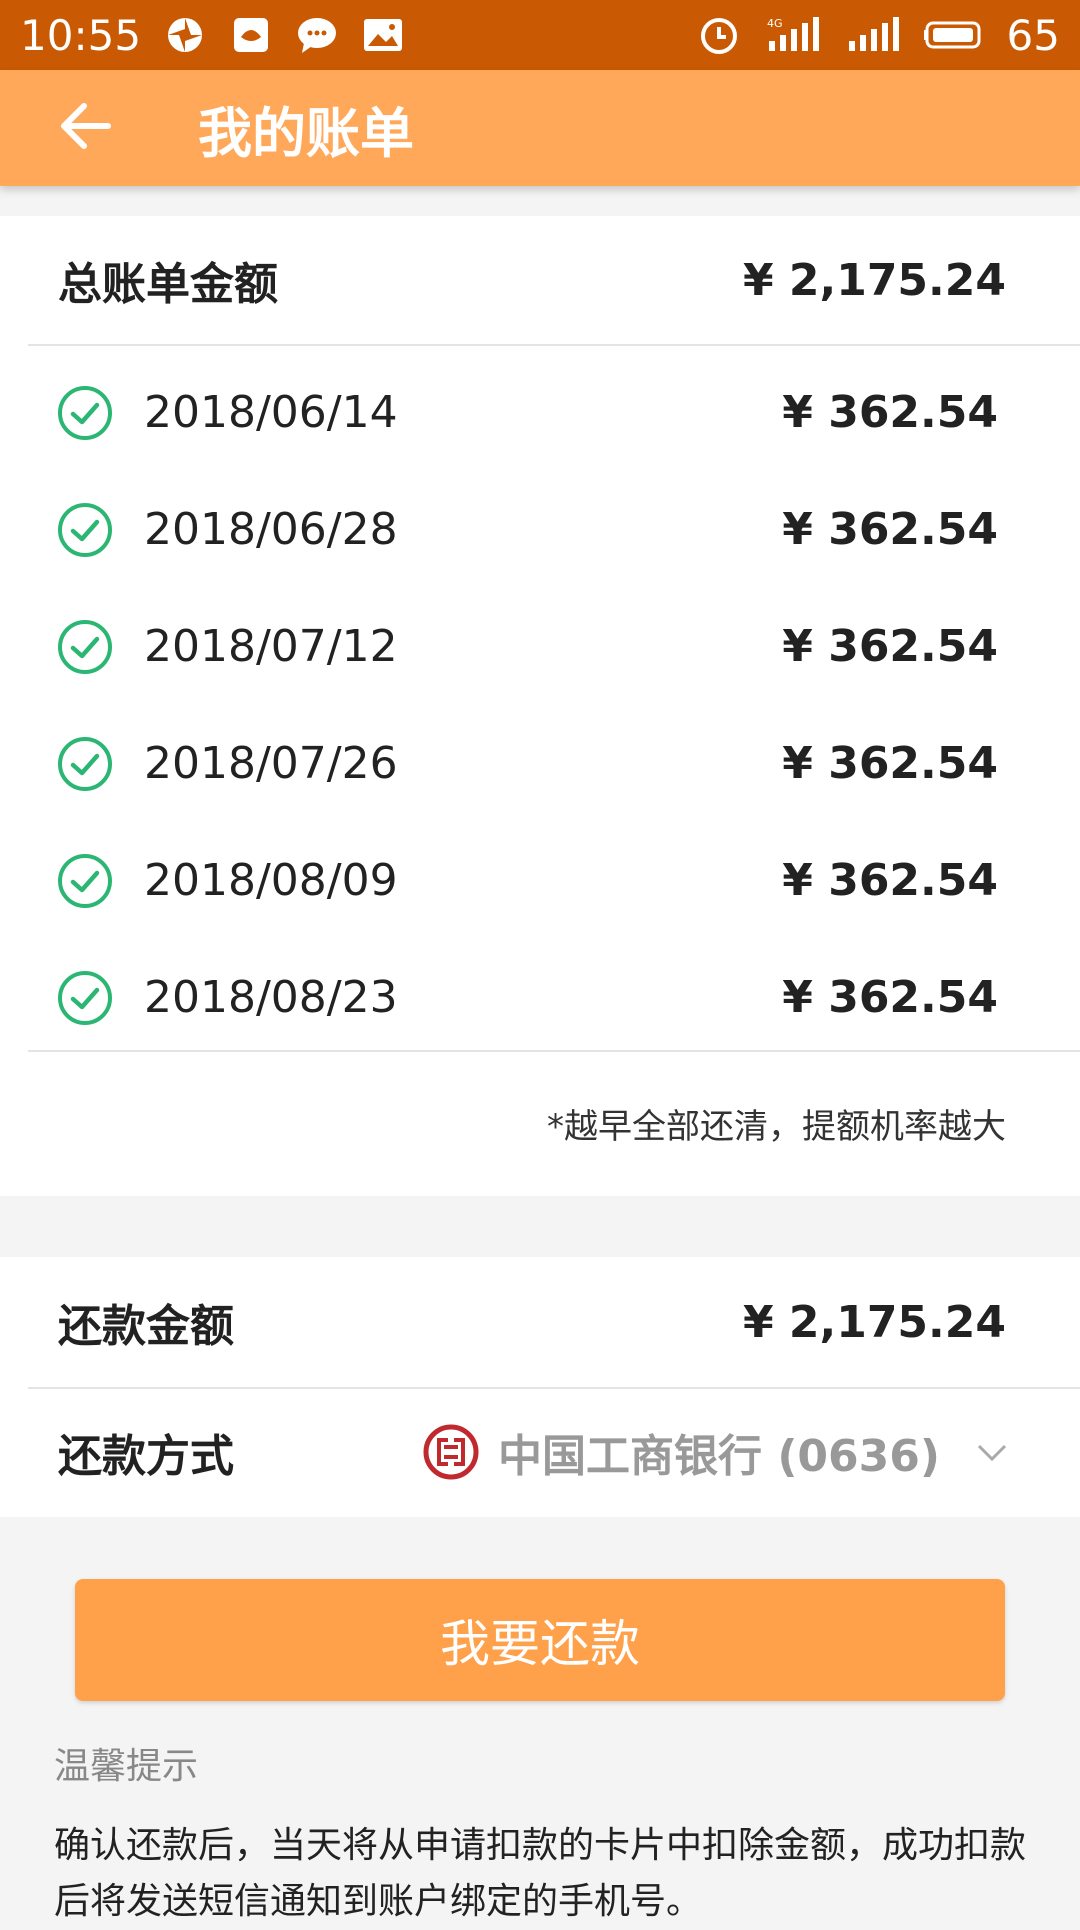 The width and height of the screenshot is (1080, 1930). What do you see at coordinates (451, 1452) in the screenshot?
I see `icbc-logo-icon` at bounding box center [451, 1452].